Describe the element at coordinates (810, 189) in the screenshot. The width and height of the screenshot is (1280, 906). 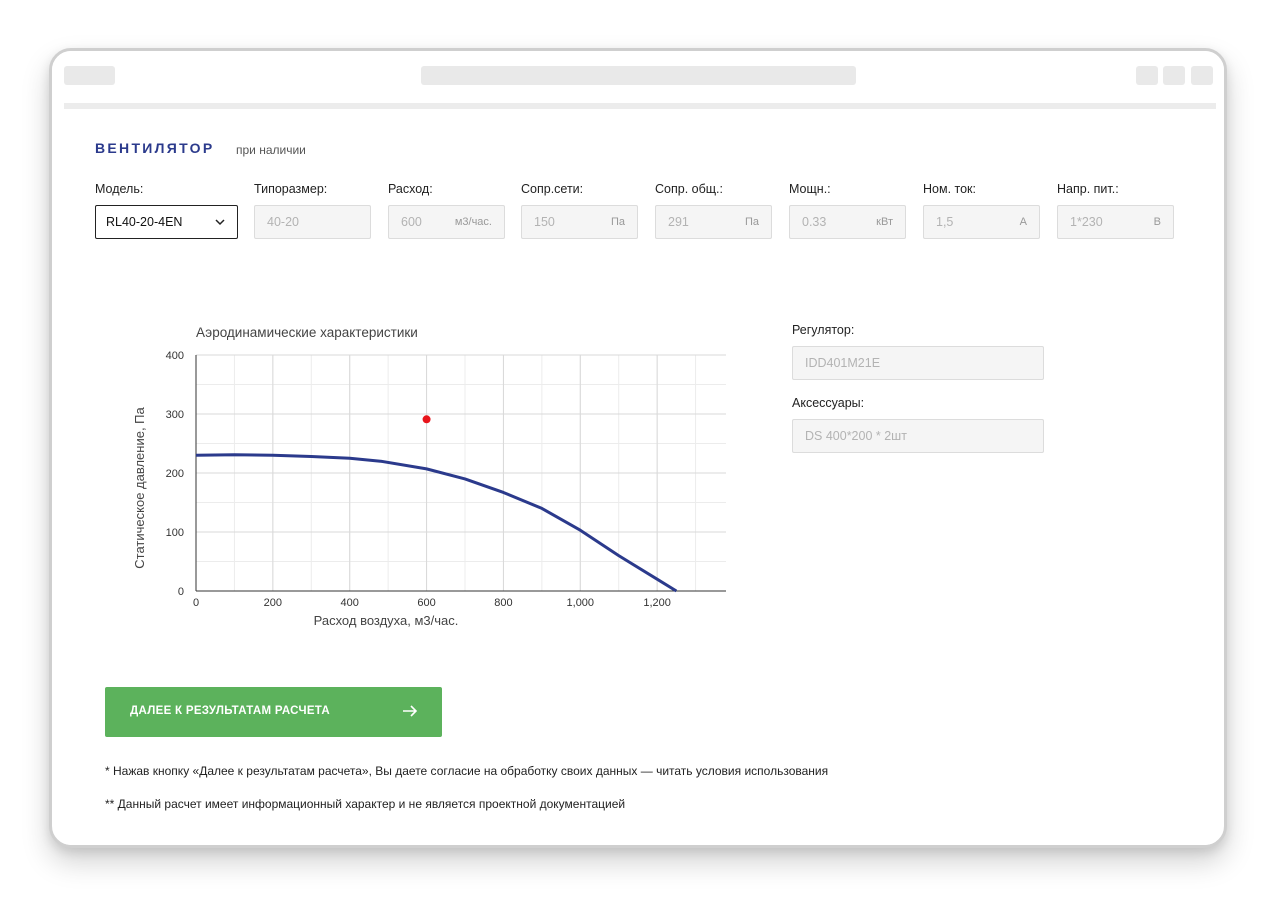
I see `power-label: Мощн.:` at that location.